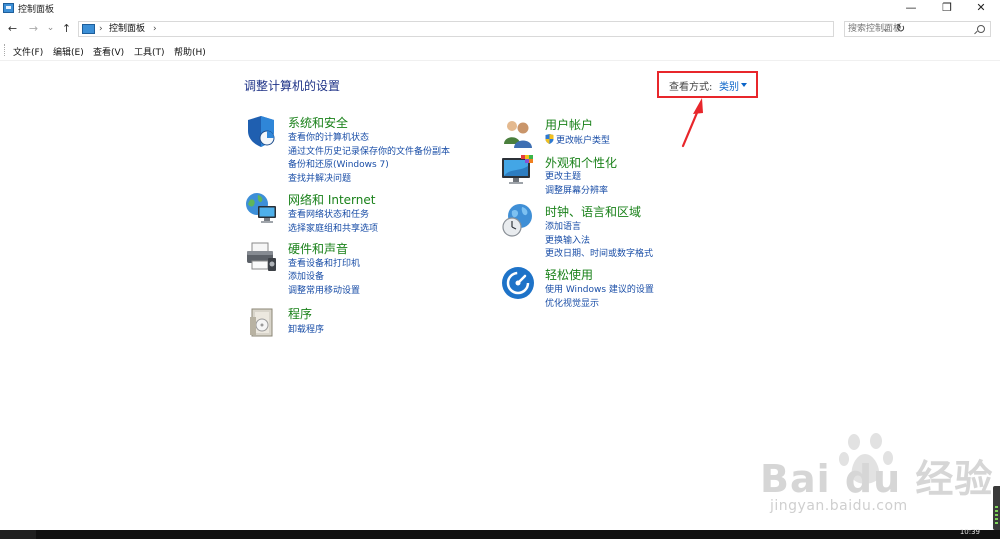 This screenshot has height=539, width=1000. I want to click on annotation-arrow, so click(692, 123).